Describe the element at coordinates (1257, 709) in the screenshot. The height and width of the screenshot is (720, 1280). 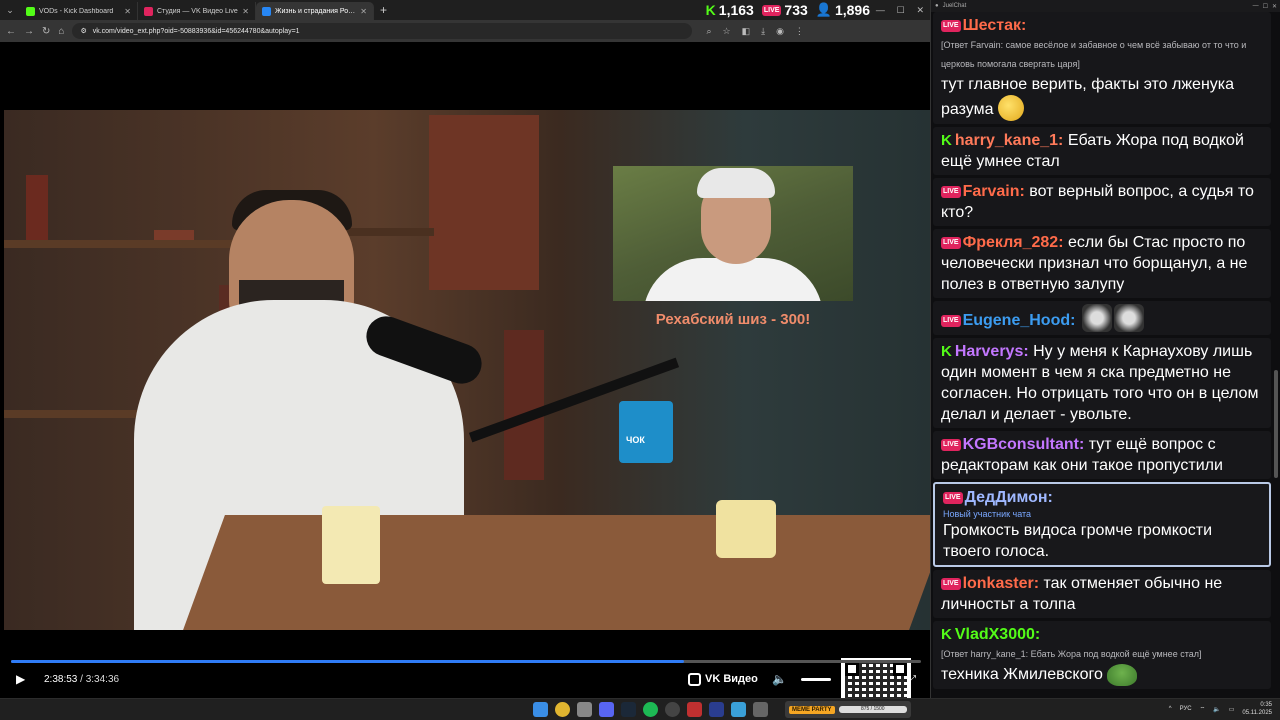
I see `clock: 0:35 05.11.2025` at that location.